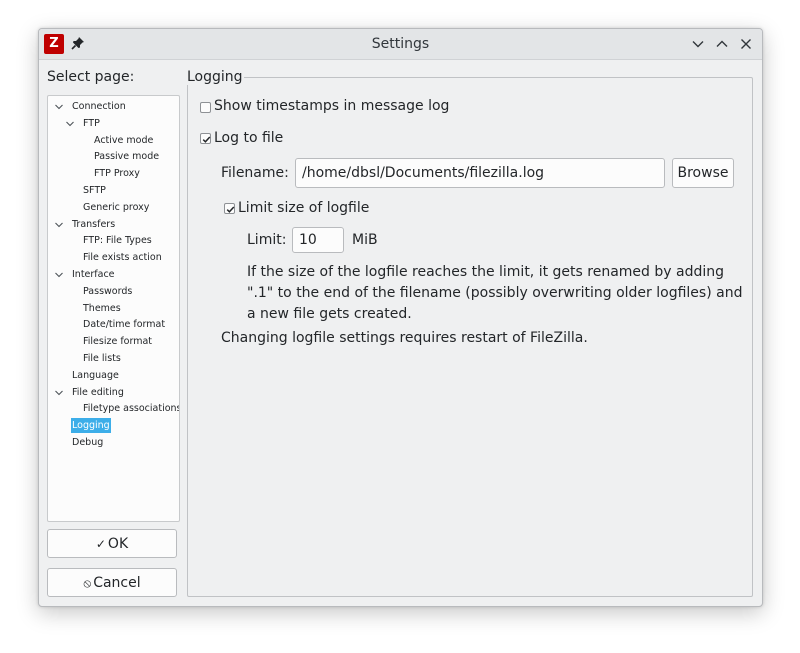 The width and height of the screenshot is (800, 653). Describe the element at coordinates (117, 583) in the screenshot. I see `cancel-label: Cancel` at that location.